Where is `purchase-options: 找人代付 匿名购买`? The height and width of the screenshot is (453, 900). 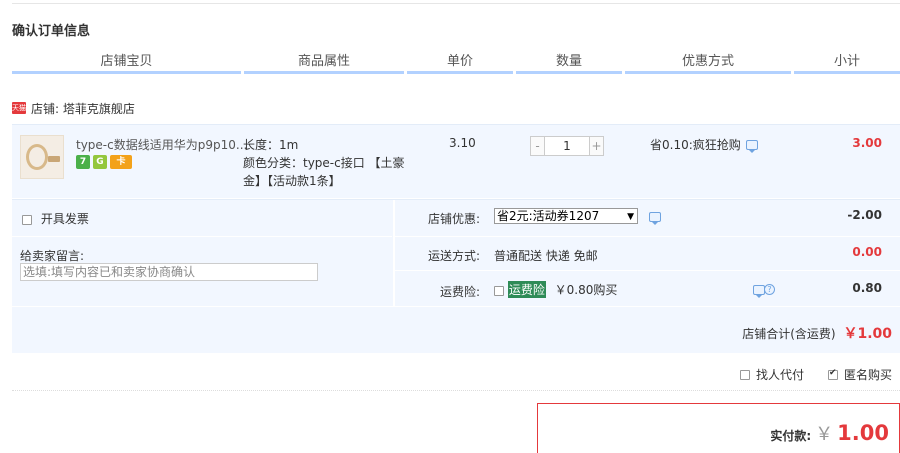 purchase-options: 找人代付 匿名购买 is located at coordinates (804, 374).